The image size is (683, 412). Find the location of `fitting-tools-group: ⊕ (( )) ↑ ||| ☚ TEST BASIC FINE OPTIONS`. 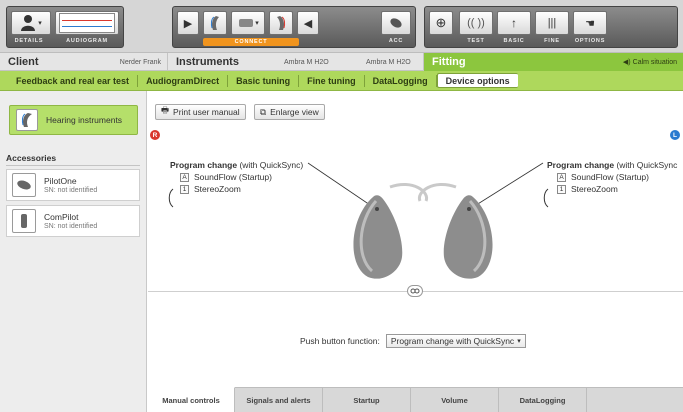

fitting-tools-group: ⊕ (( )) ↑ ||| ☚ TEST BASIC FINE OPTIONS is located at coordinates (551, 27).